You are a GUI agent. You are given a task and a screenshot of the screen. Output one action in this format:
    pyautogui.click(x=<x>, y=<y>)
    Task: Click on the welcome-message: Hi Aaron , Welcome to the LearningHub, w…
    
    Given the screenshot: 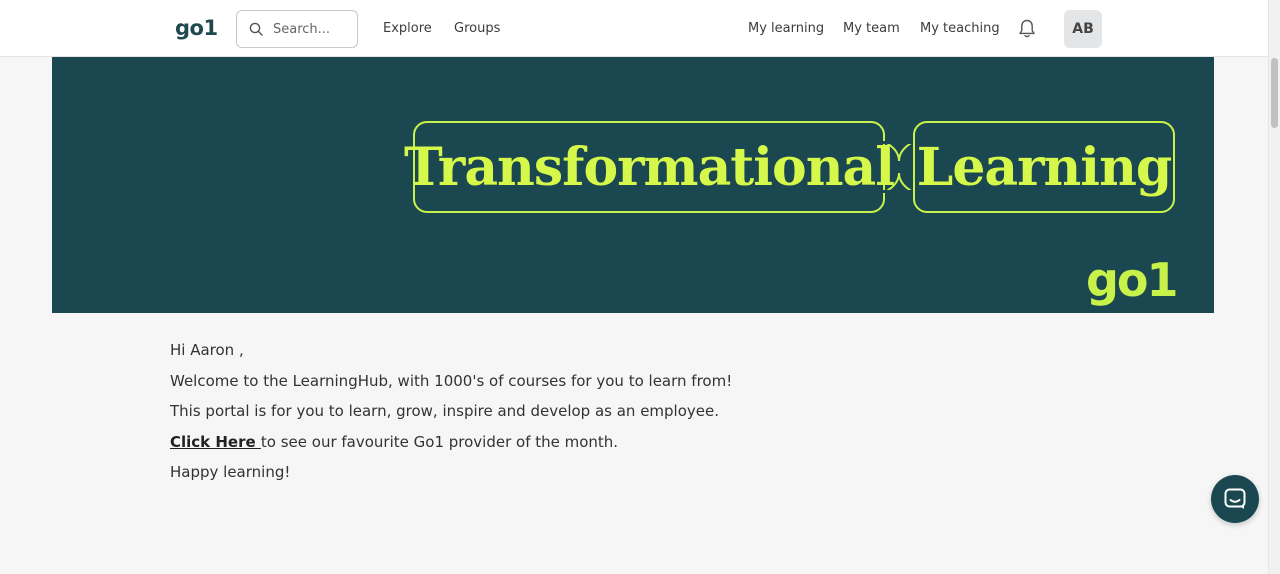 What is the action you would take?
    pyautogui.click(x=451, y=416)
    